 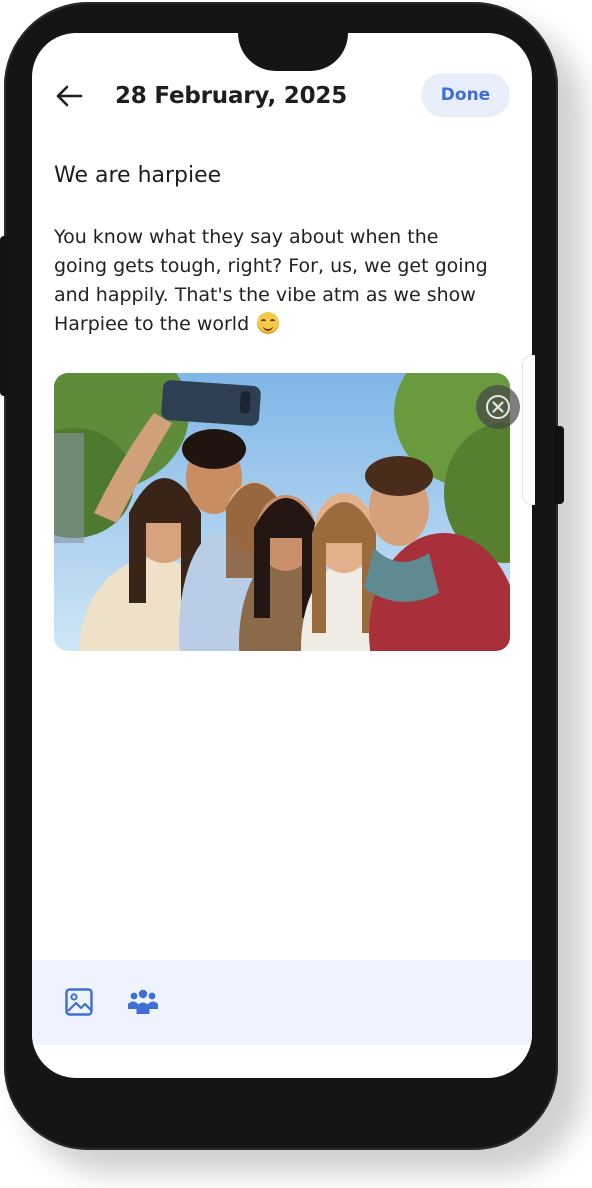 What do you see at coordinates (137, 175) in the screenshot?
I see `entry-title: We are harpiee` at bounding box center [137, 175].